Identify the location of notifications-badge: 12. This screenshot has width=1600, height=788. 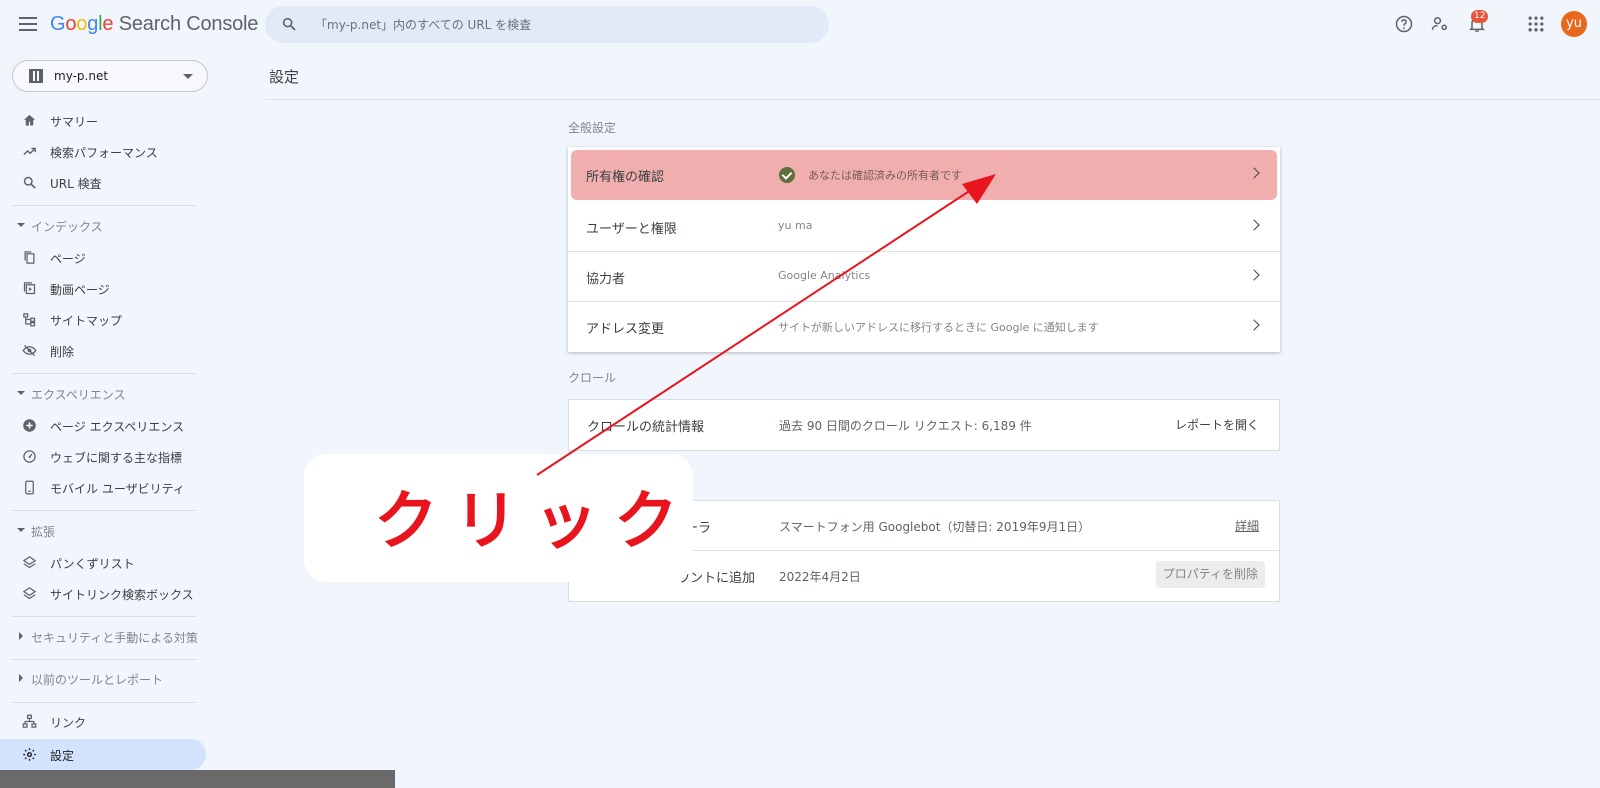
(1480, 16).